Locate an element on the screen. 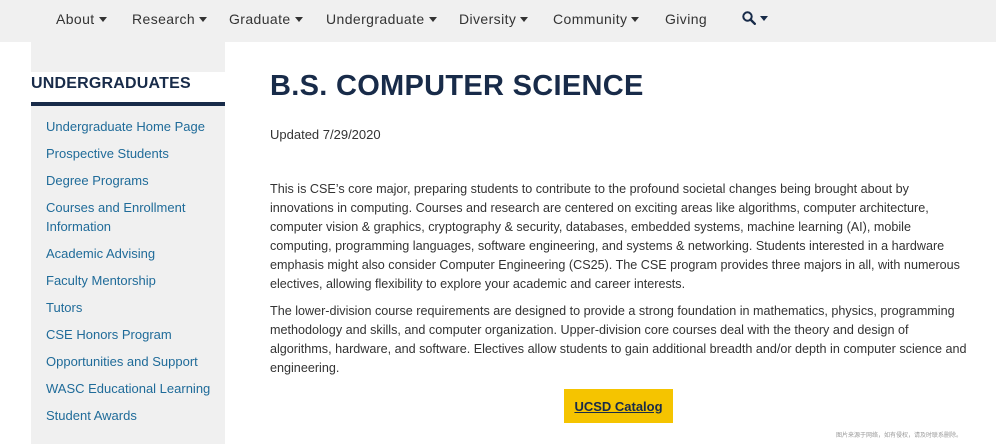 This screenshot has width=996, height=444. sidebar-link-student-awards: Student Awards is located at coordinates (133, 415).